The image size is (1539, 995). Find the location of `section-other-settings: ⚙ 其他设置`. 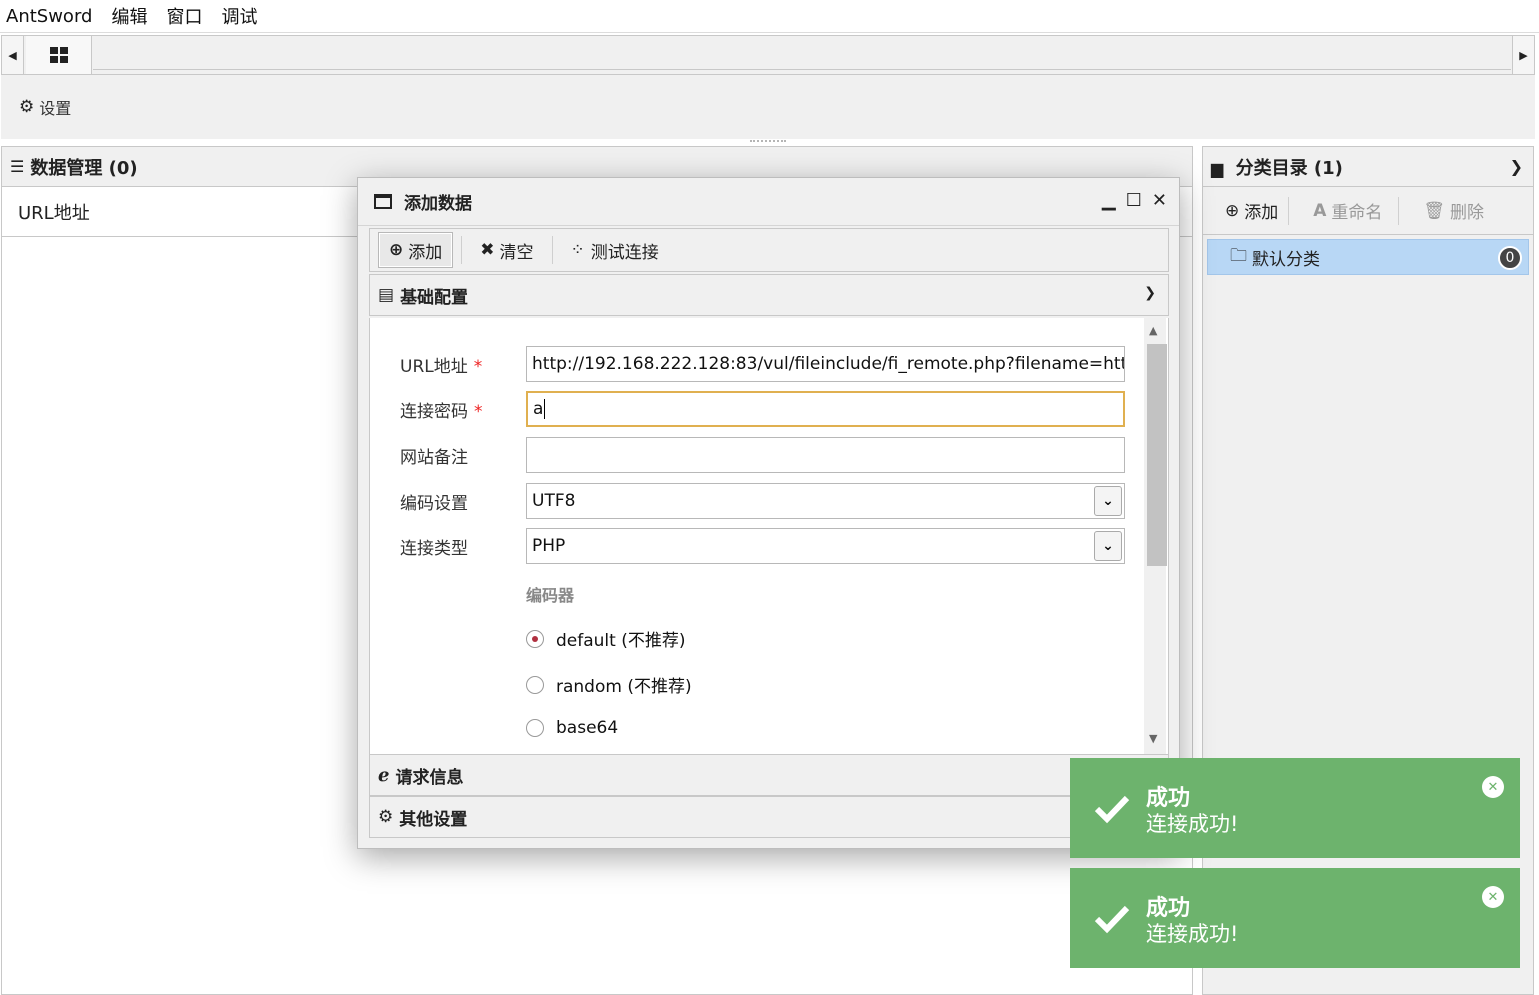

section-other-settings: ⚙ 其他设置 is located at coordinates (769, 817).